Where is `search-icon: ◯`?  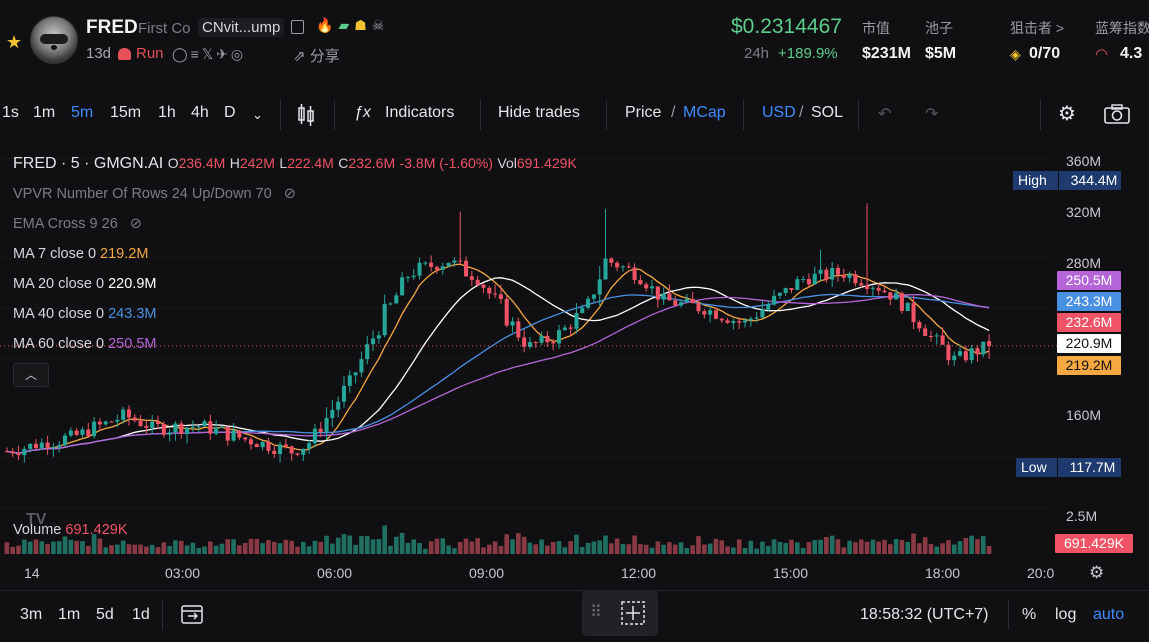 search-icon: ◯ is located at coordinates (181, 54).